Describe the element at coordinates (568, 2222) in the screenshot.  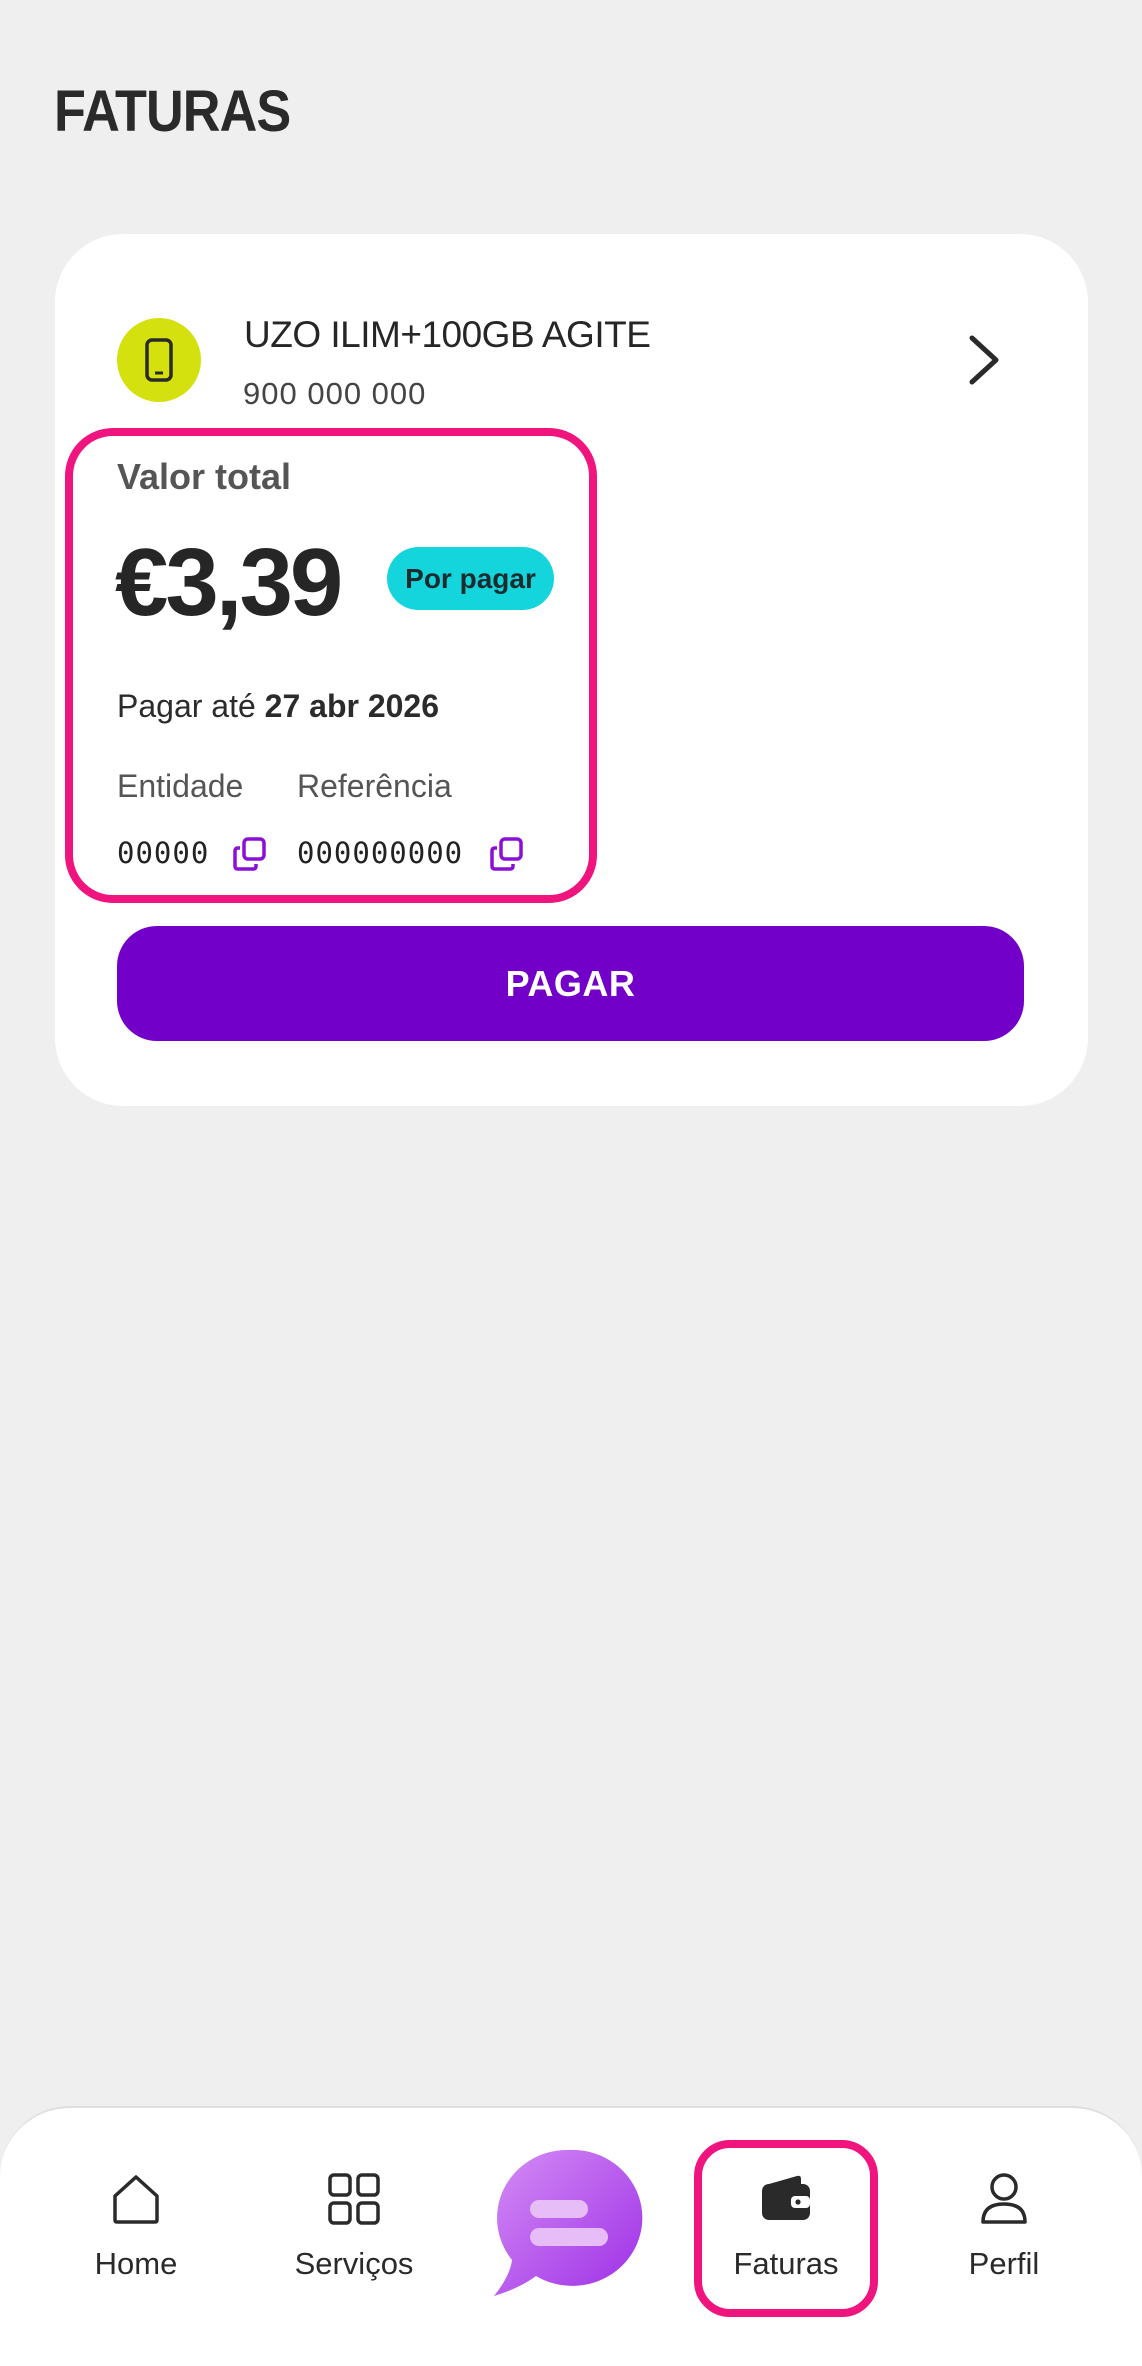
I see `chat-bubble-icon` at that location.